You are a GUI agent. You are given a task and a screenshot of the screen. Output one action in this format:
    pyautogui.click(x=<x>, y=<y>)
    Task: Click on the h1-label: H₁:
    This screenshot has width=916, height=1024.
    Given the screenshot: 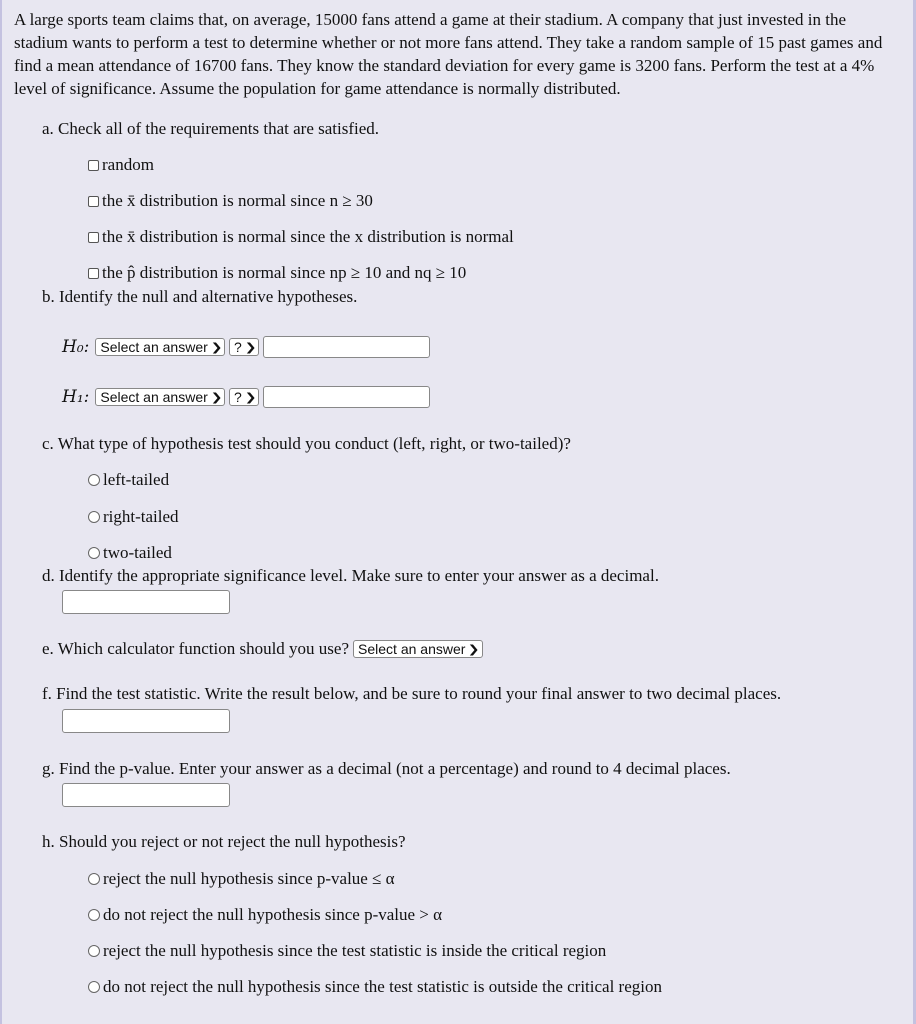 What is the action you would take?
    pyautogui.click(x=76, y=397)
    